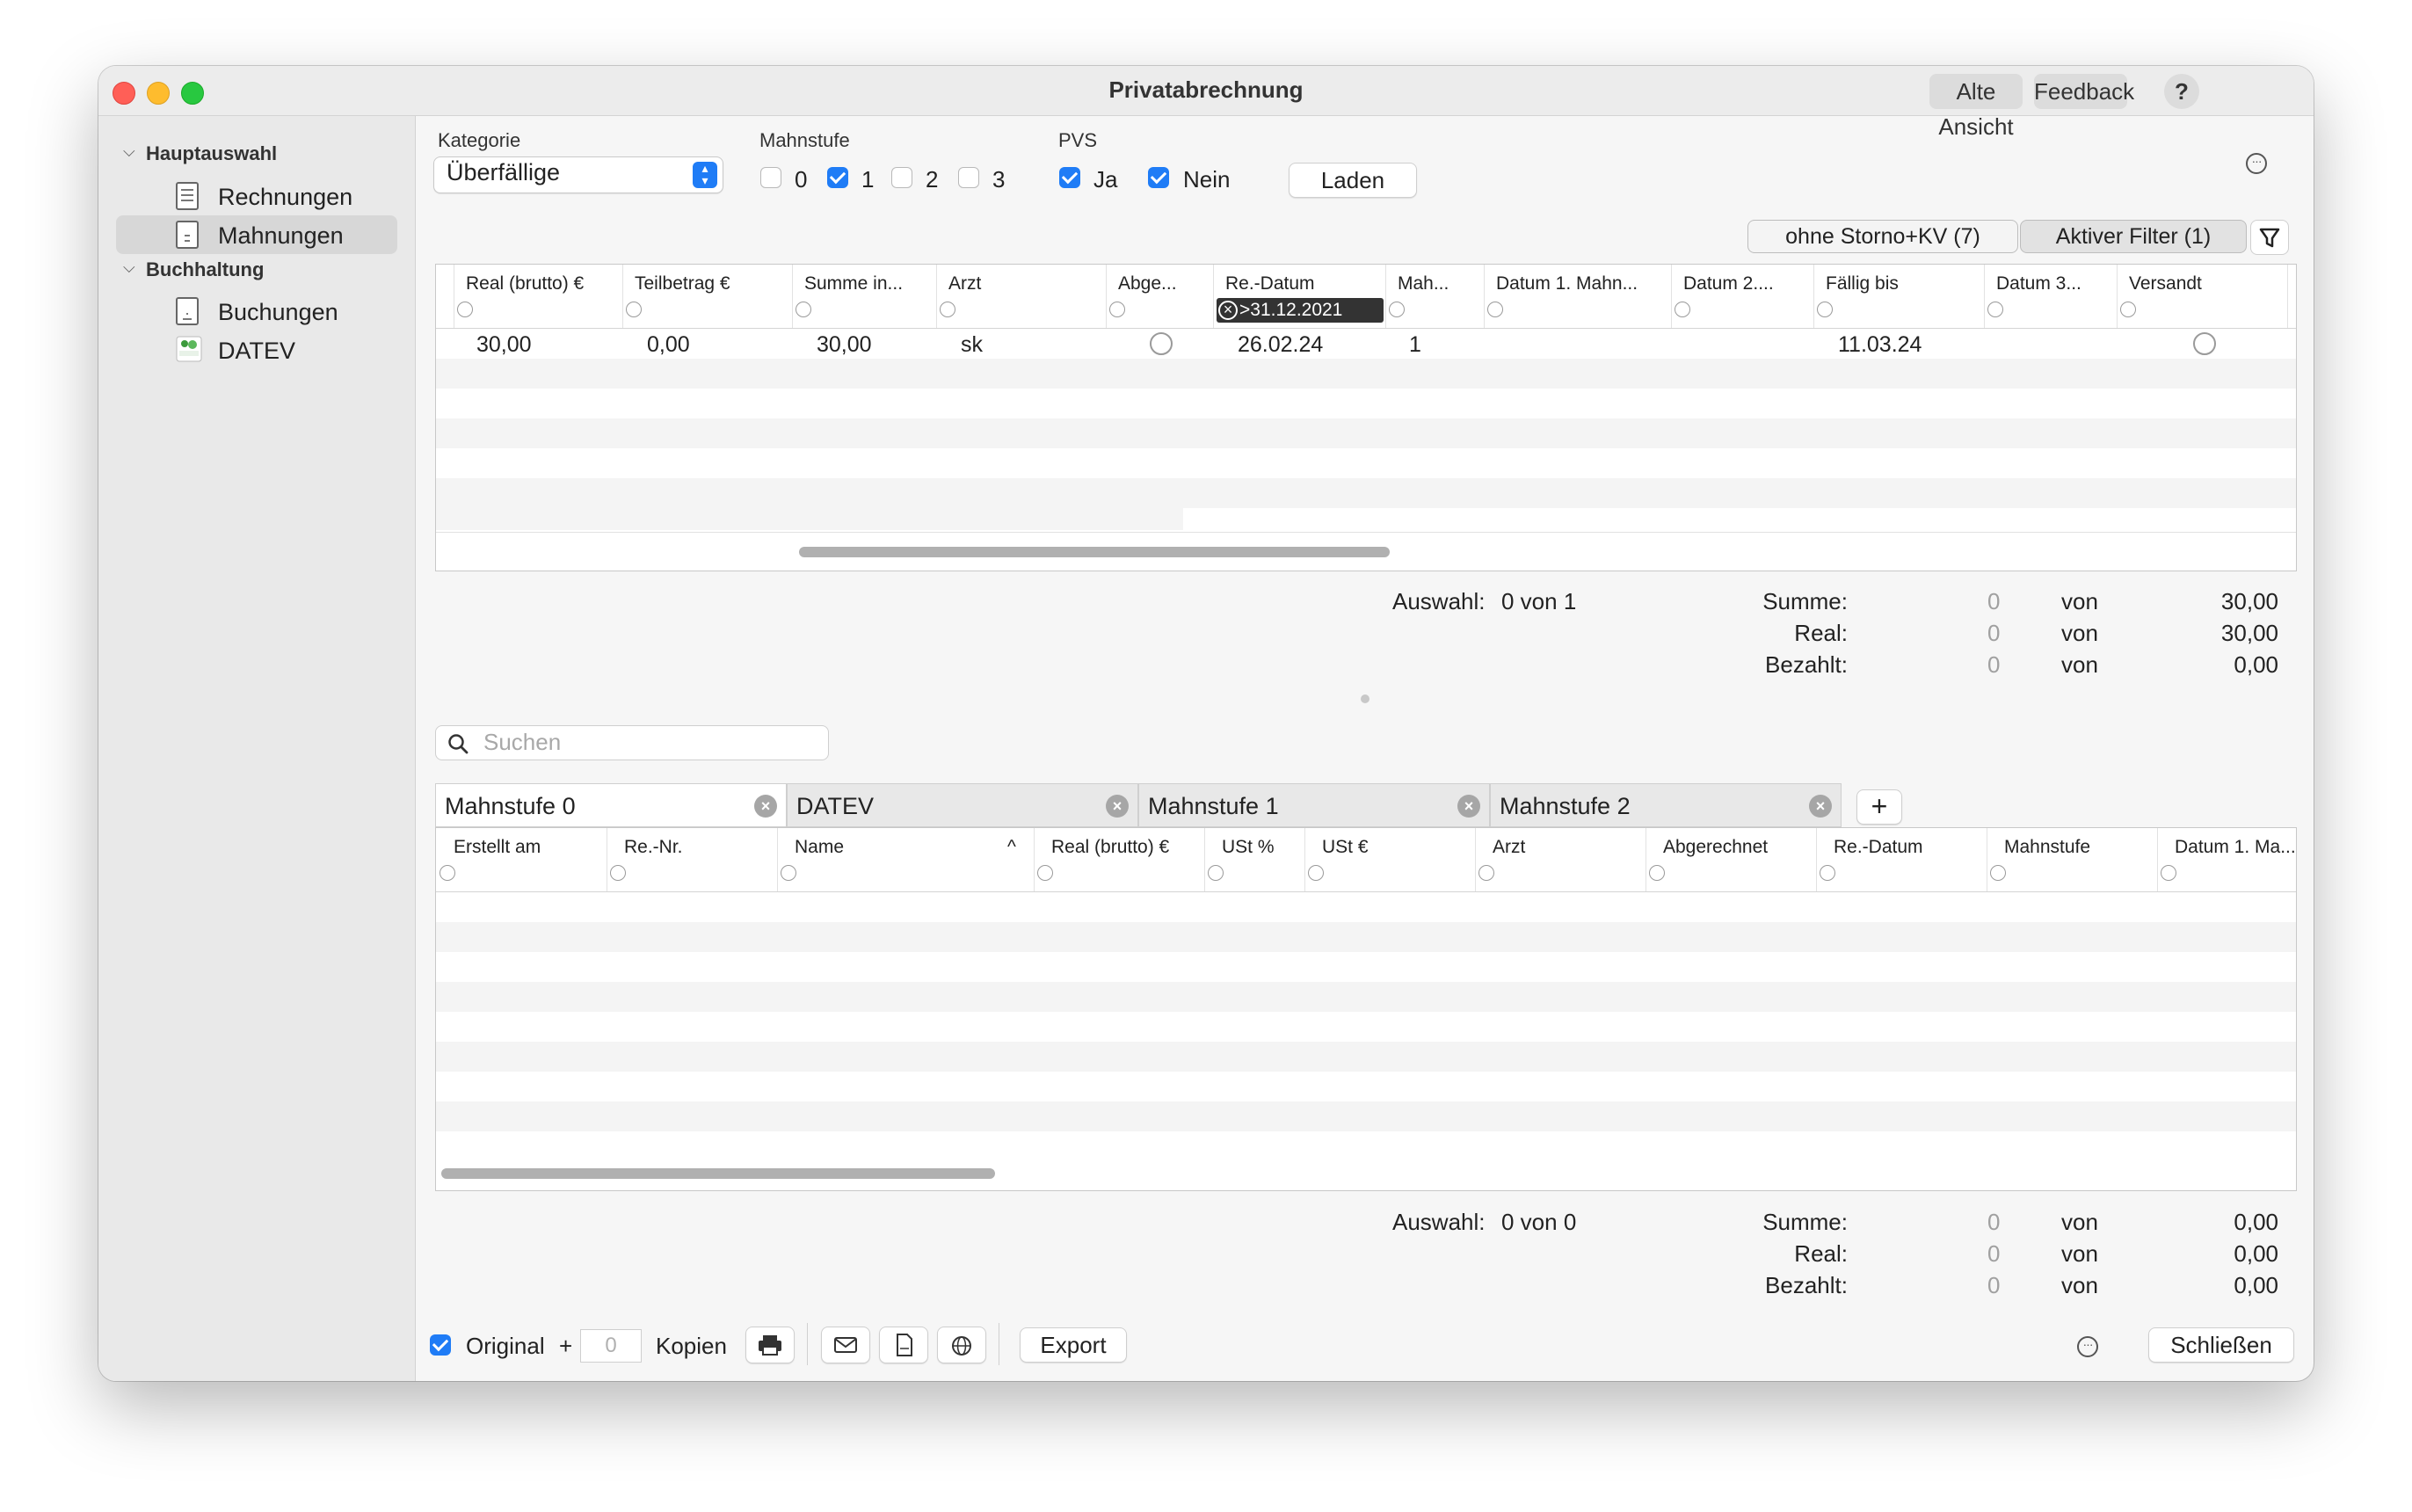 The height and width of the screenshot is (1512, 2412). What do you see at coordinates (770, 1345) in the screenshot?
I see `print-button` at bounding box center [770, 1345].